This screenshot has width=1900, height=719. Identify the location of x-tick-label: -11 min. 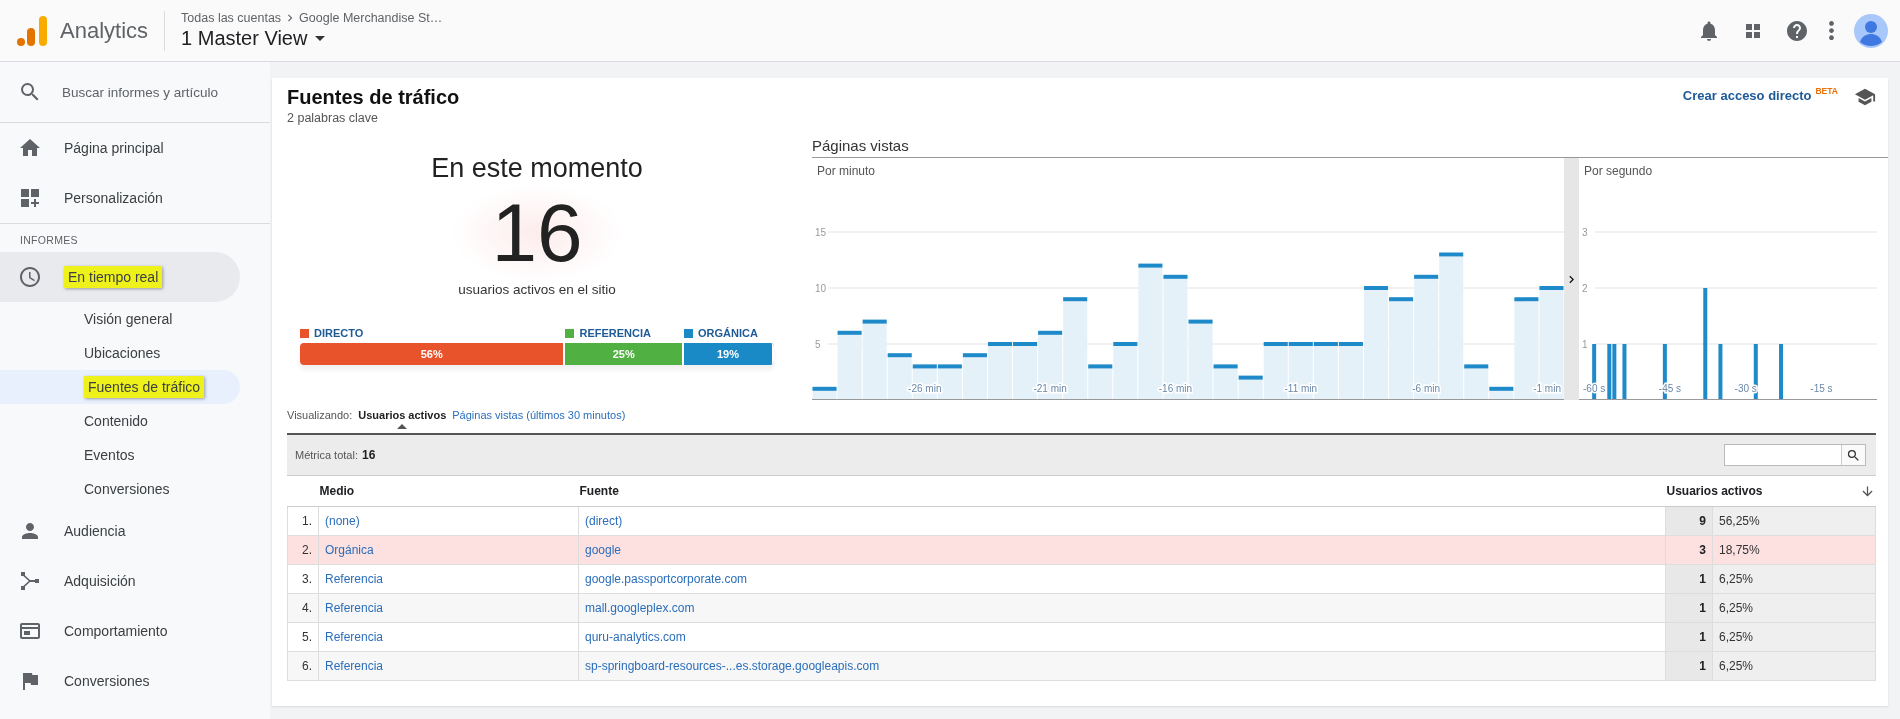
(1301, 388).